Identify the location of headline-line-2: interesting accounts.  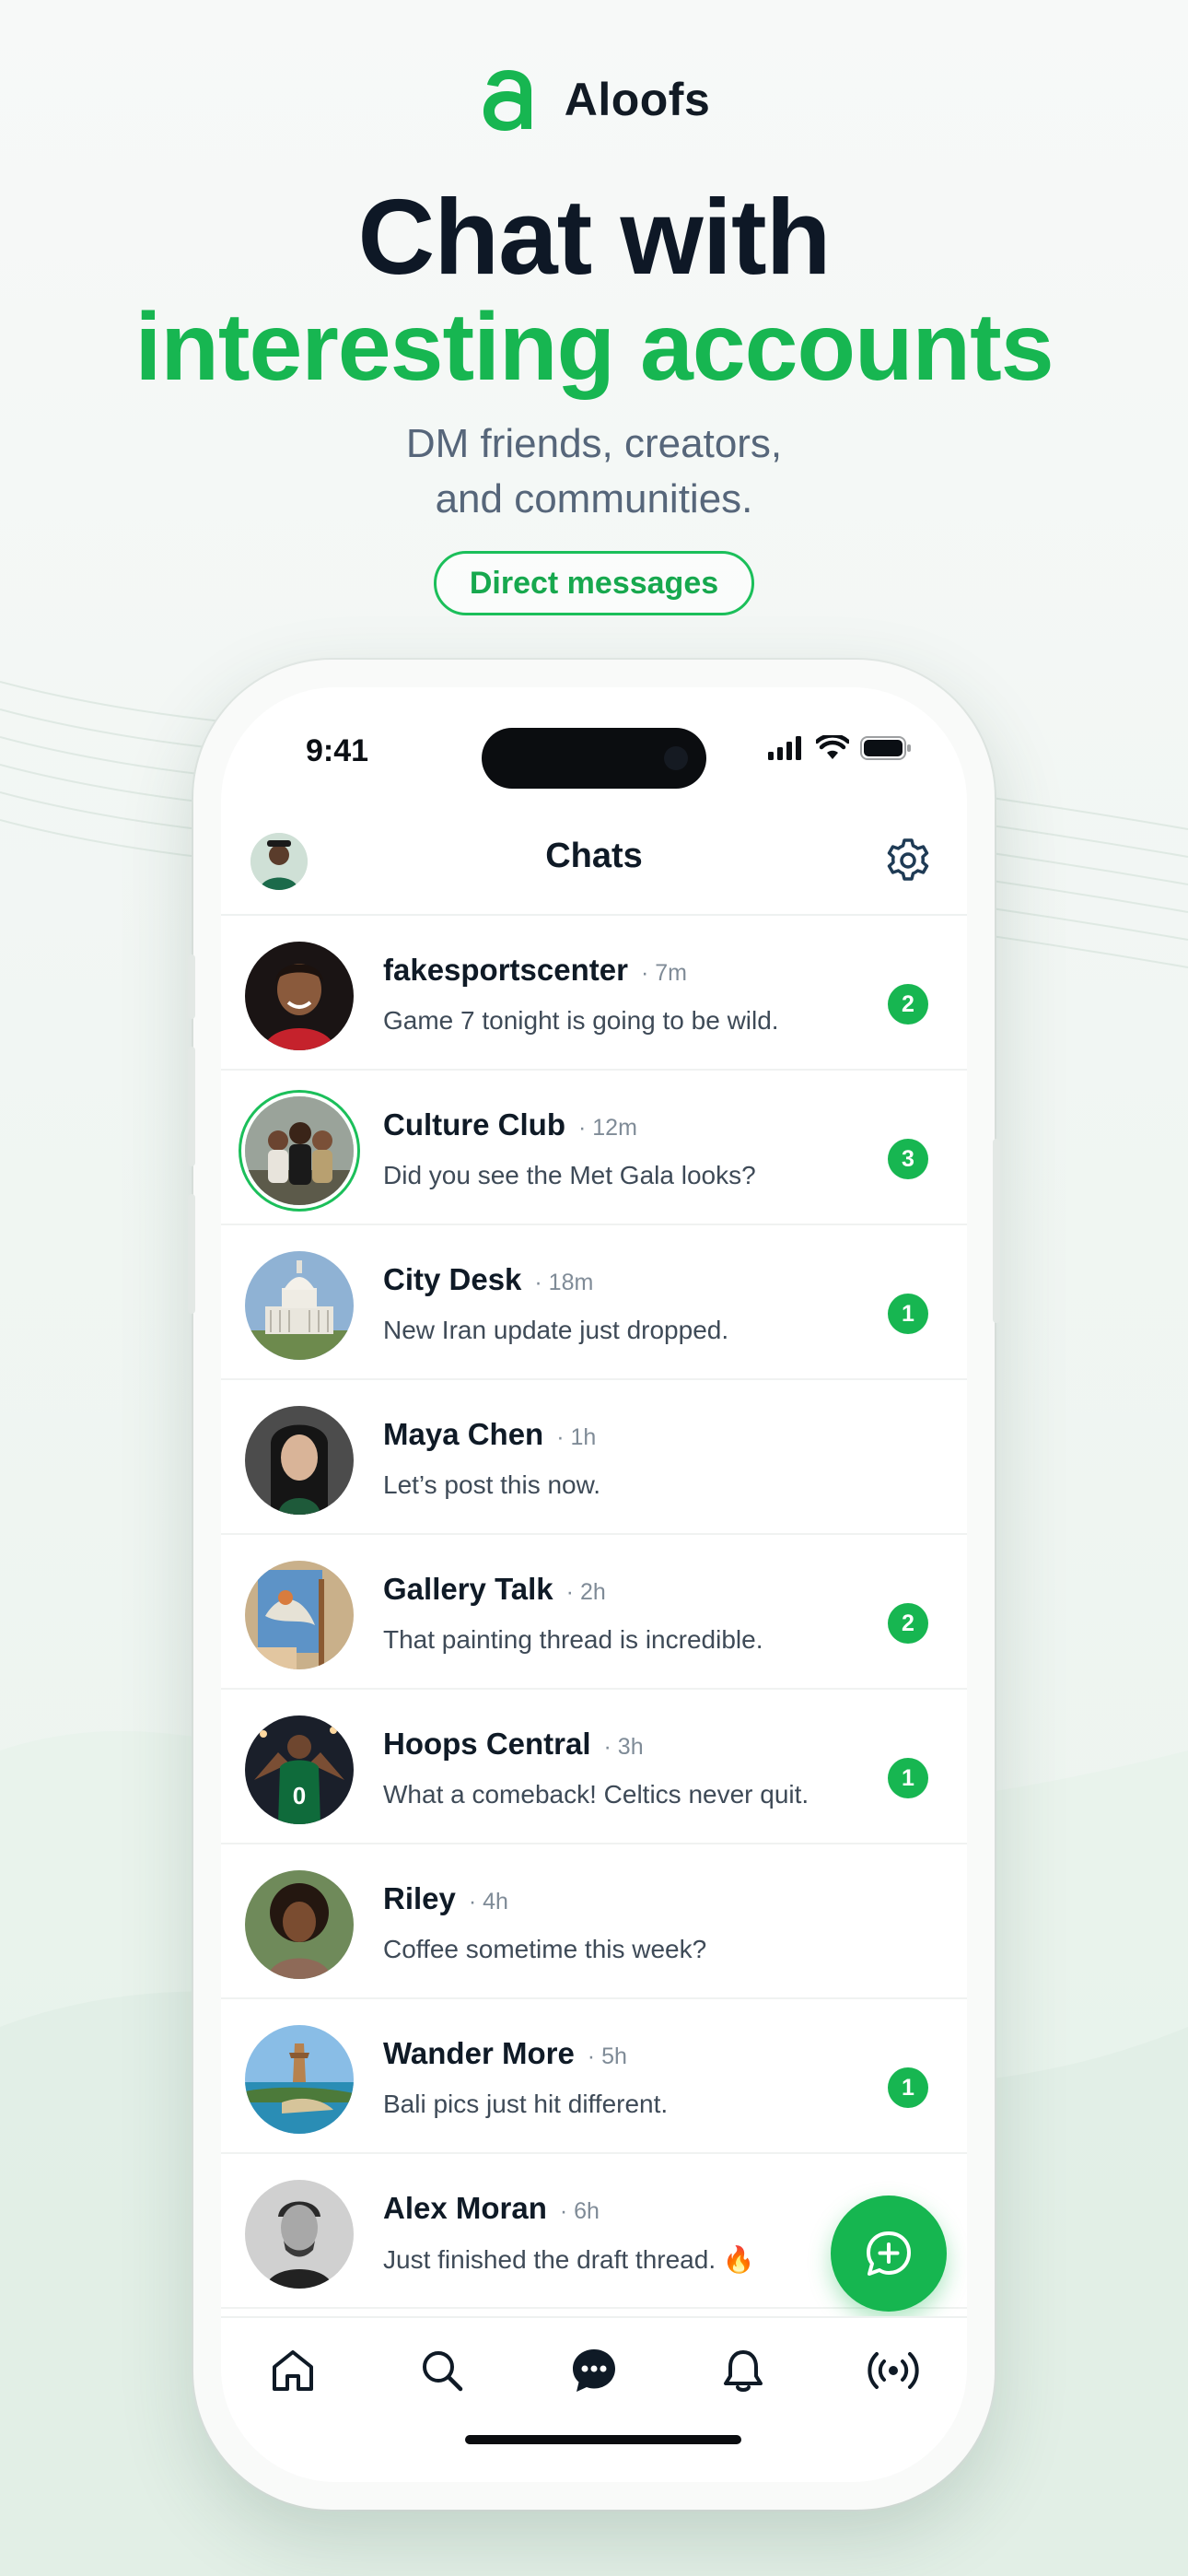
(594, 347).